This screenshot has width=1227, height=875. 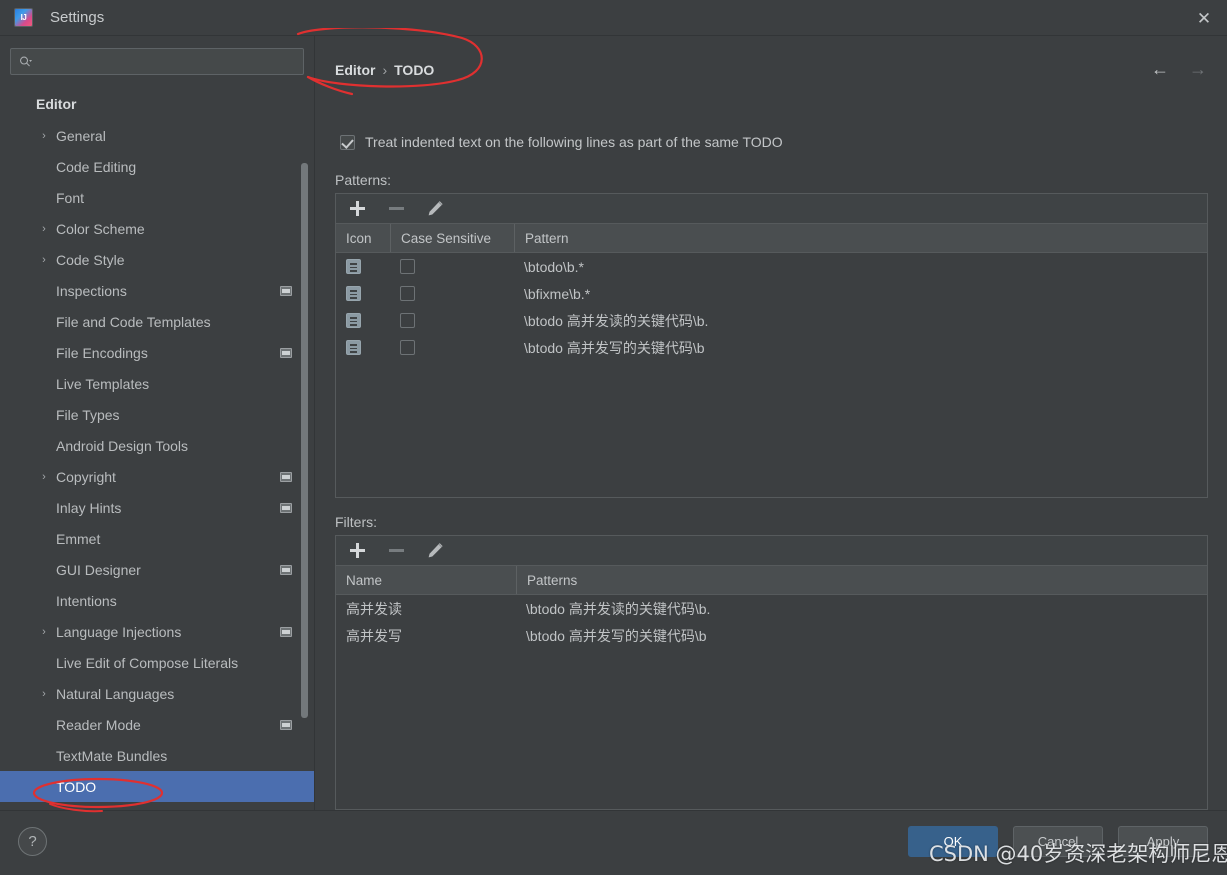 What do you see at coordinates (384, 70) in the screenshot?
I see `breadcrumb: Editor › TODO` at bounding box center [384, 70].